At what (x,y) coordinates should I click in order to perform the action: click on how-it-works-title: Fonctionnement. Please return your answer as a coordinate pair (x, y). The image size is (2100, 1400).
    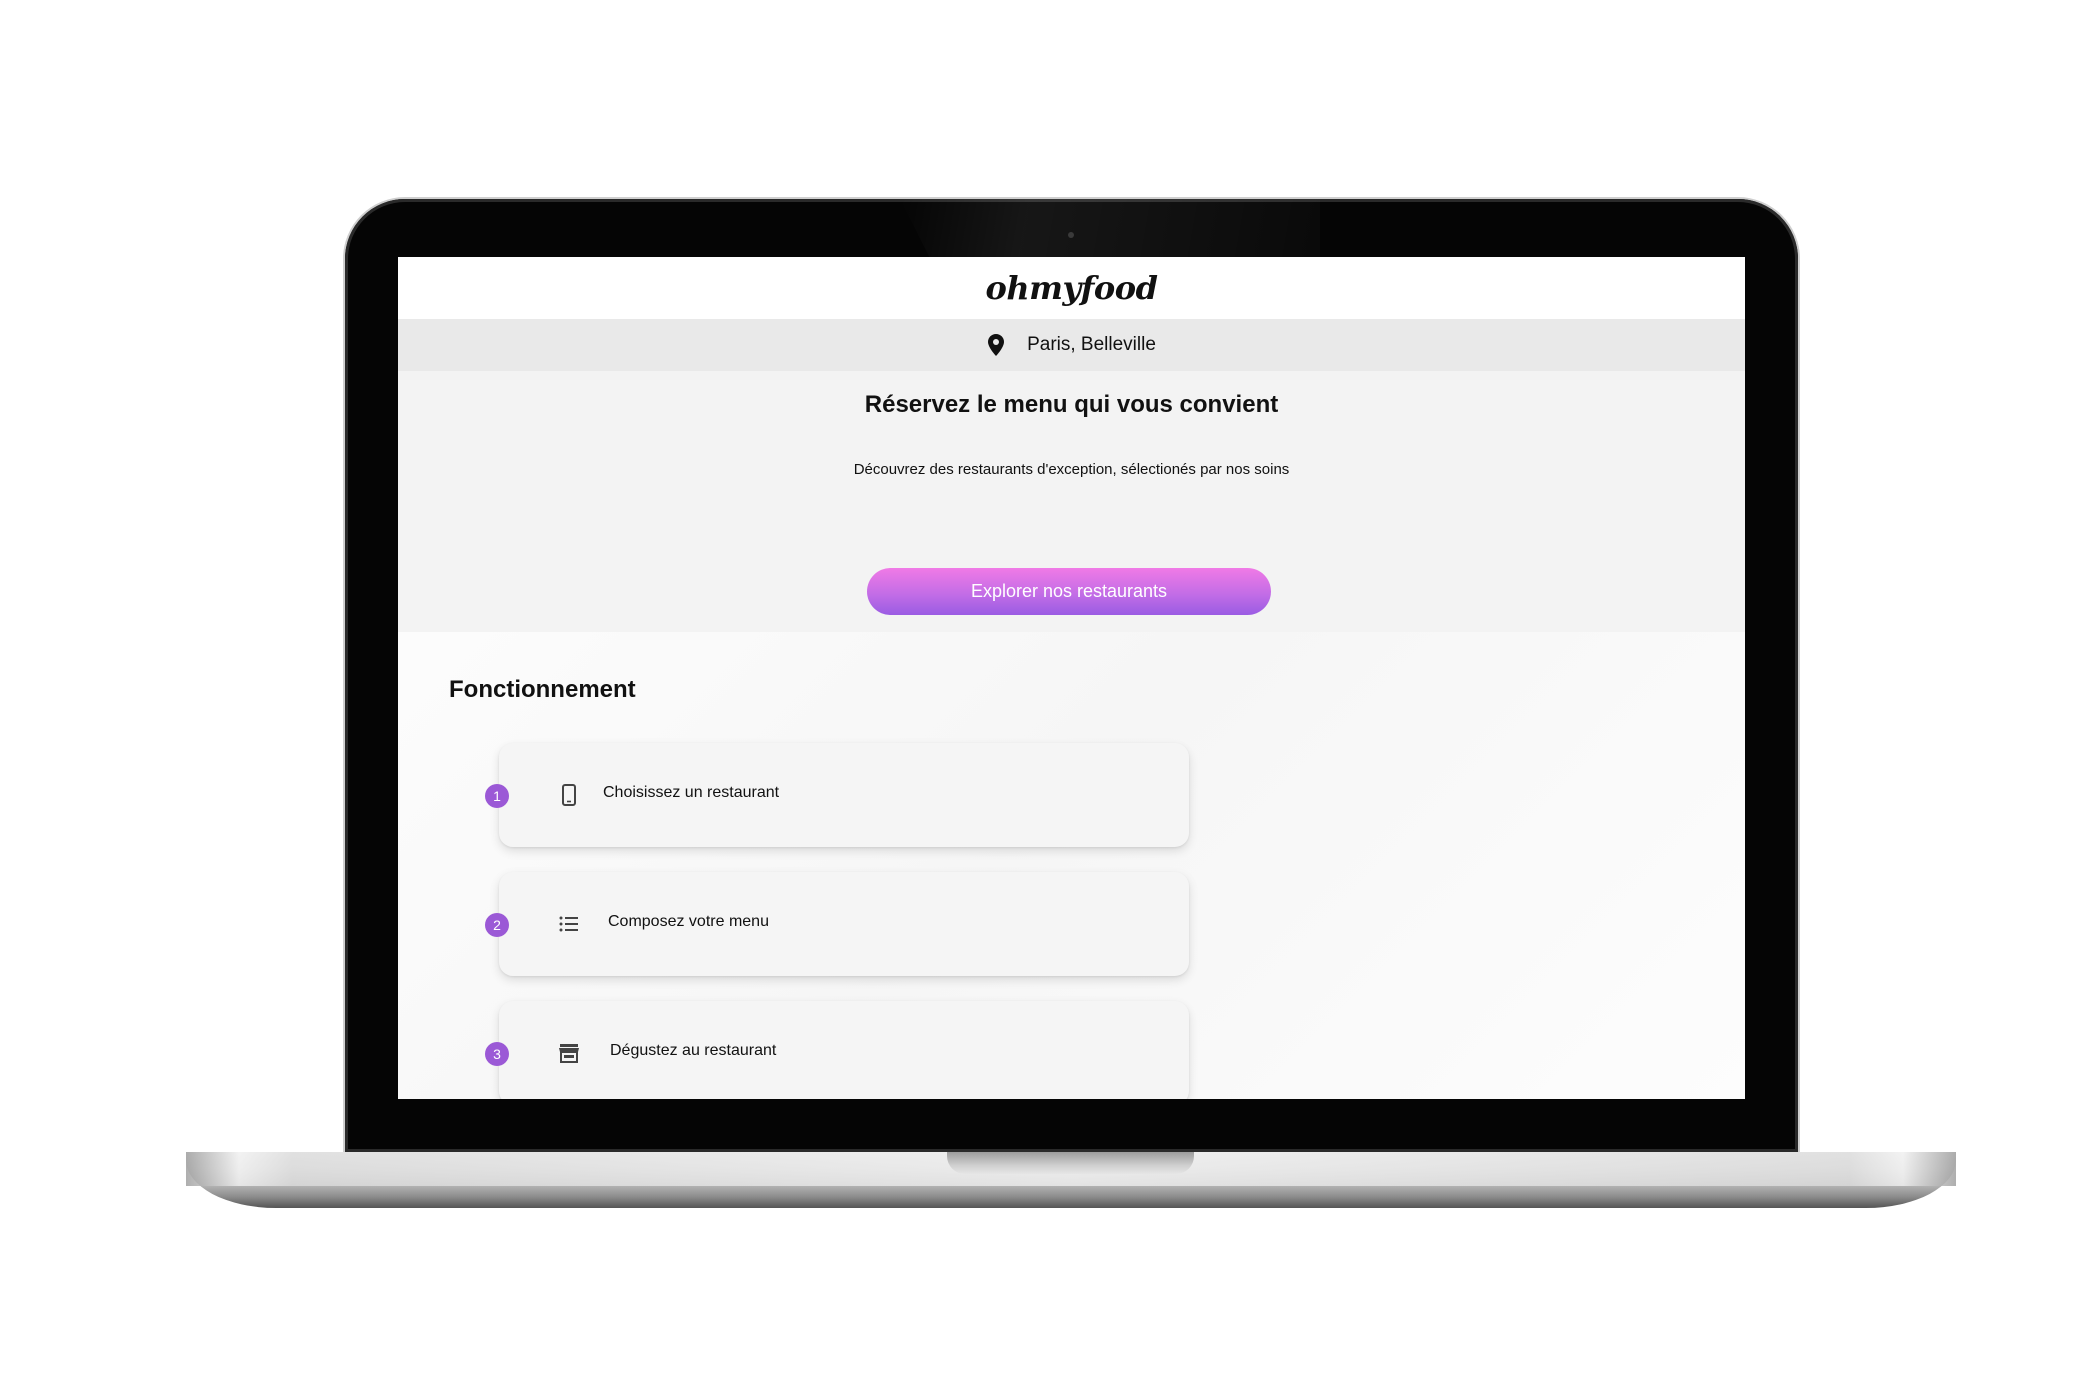
    Looking at the image, I should click on (542, 689).